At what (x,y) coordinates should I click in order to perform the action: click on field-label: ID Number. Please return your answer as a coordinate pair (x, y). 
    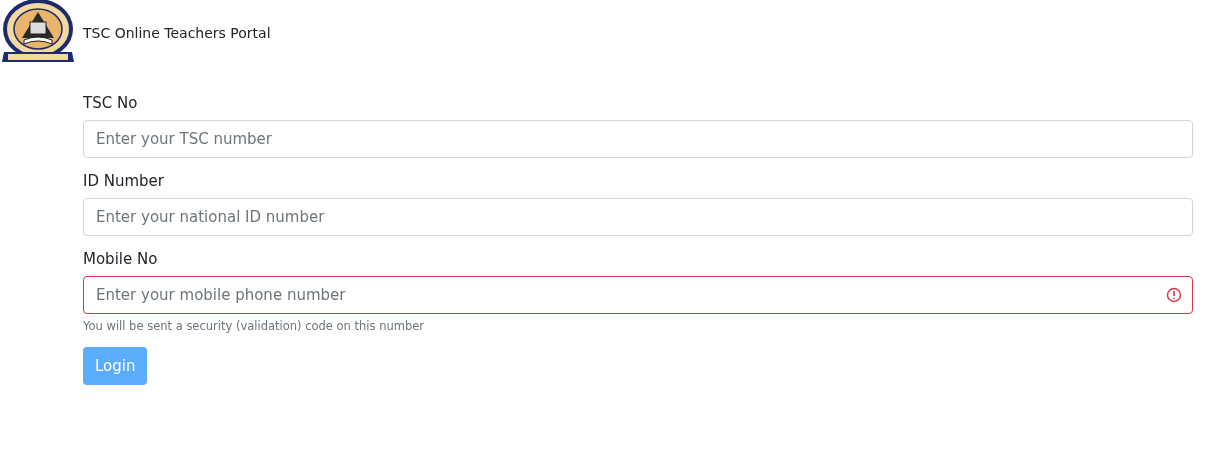
    Looking at the image, I should click on (124, 181).